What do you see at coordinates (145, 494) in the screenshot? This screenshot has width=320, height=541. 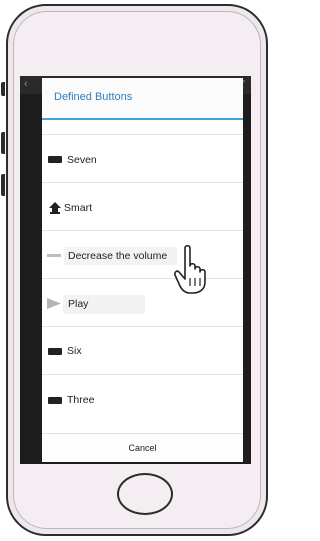 I see `home-button` at bounding box center [145, 494].